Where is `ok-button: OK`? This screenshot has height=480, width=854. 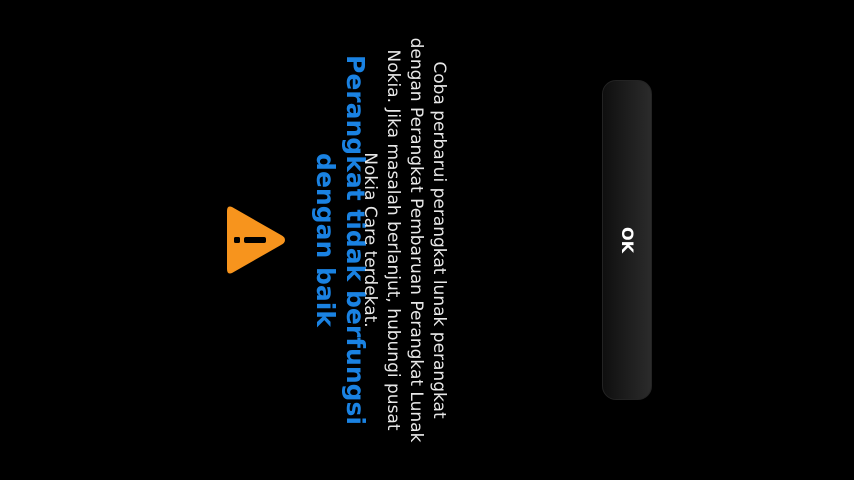 ok-button: OK is located at coordinates (627, 240).